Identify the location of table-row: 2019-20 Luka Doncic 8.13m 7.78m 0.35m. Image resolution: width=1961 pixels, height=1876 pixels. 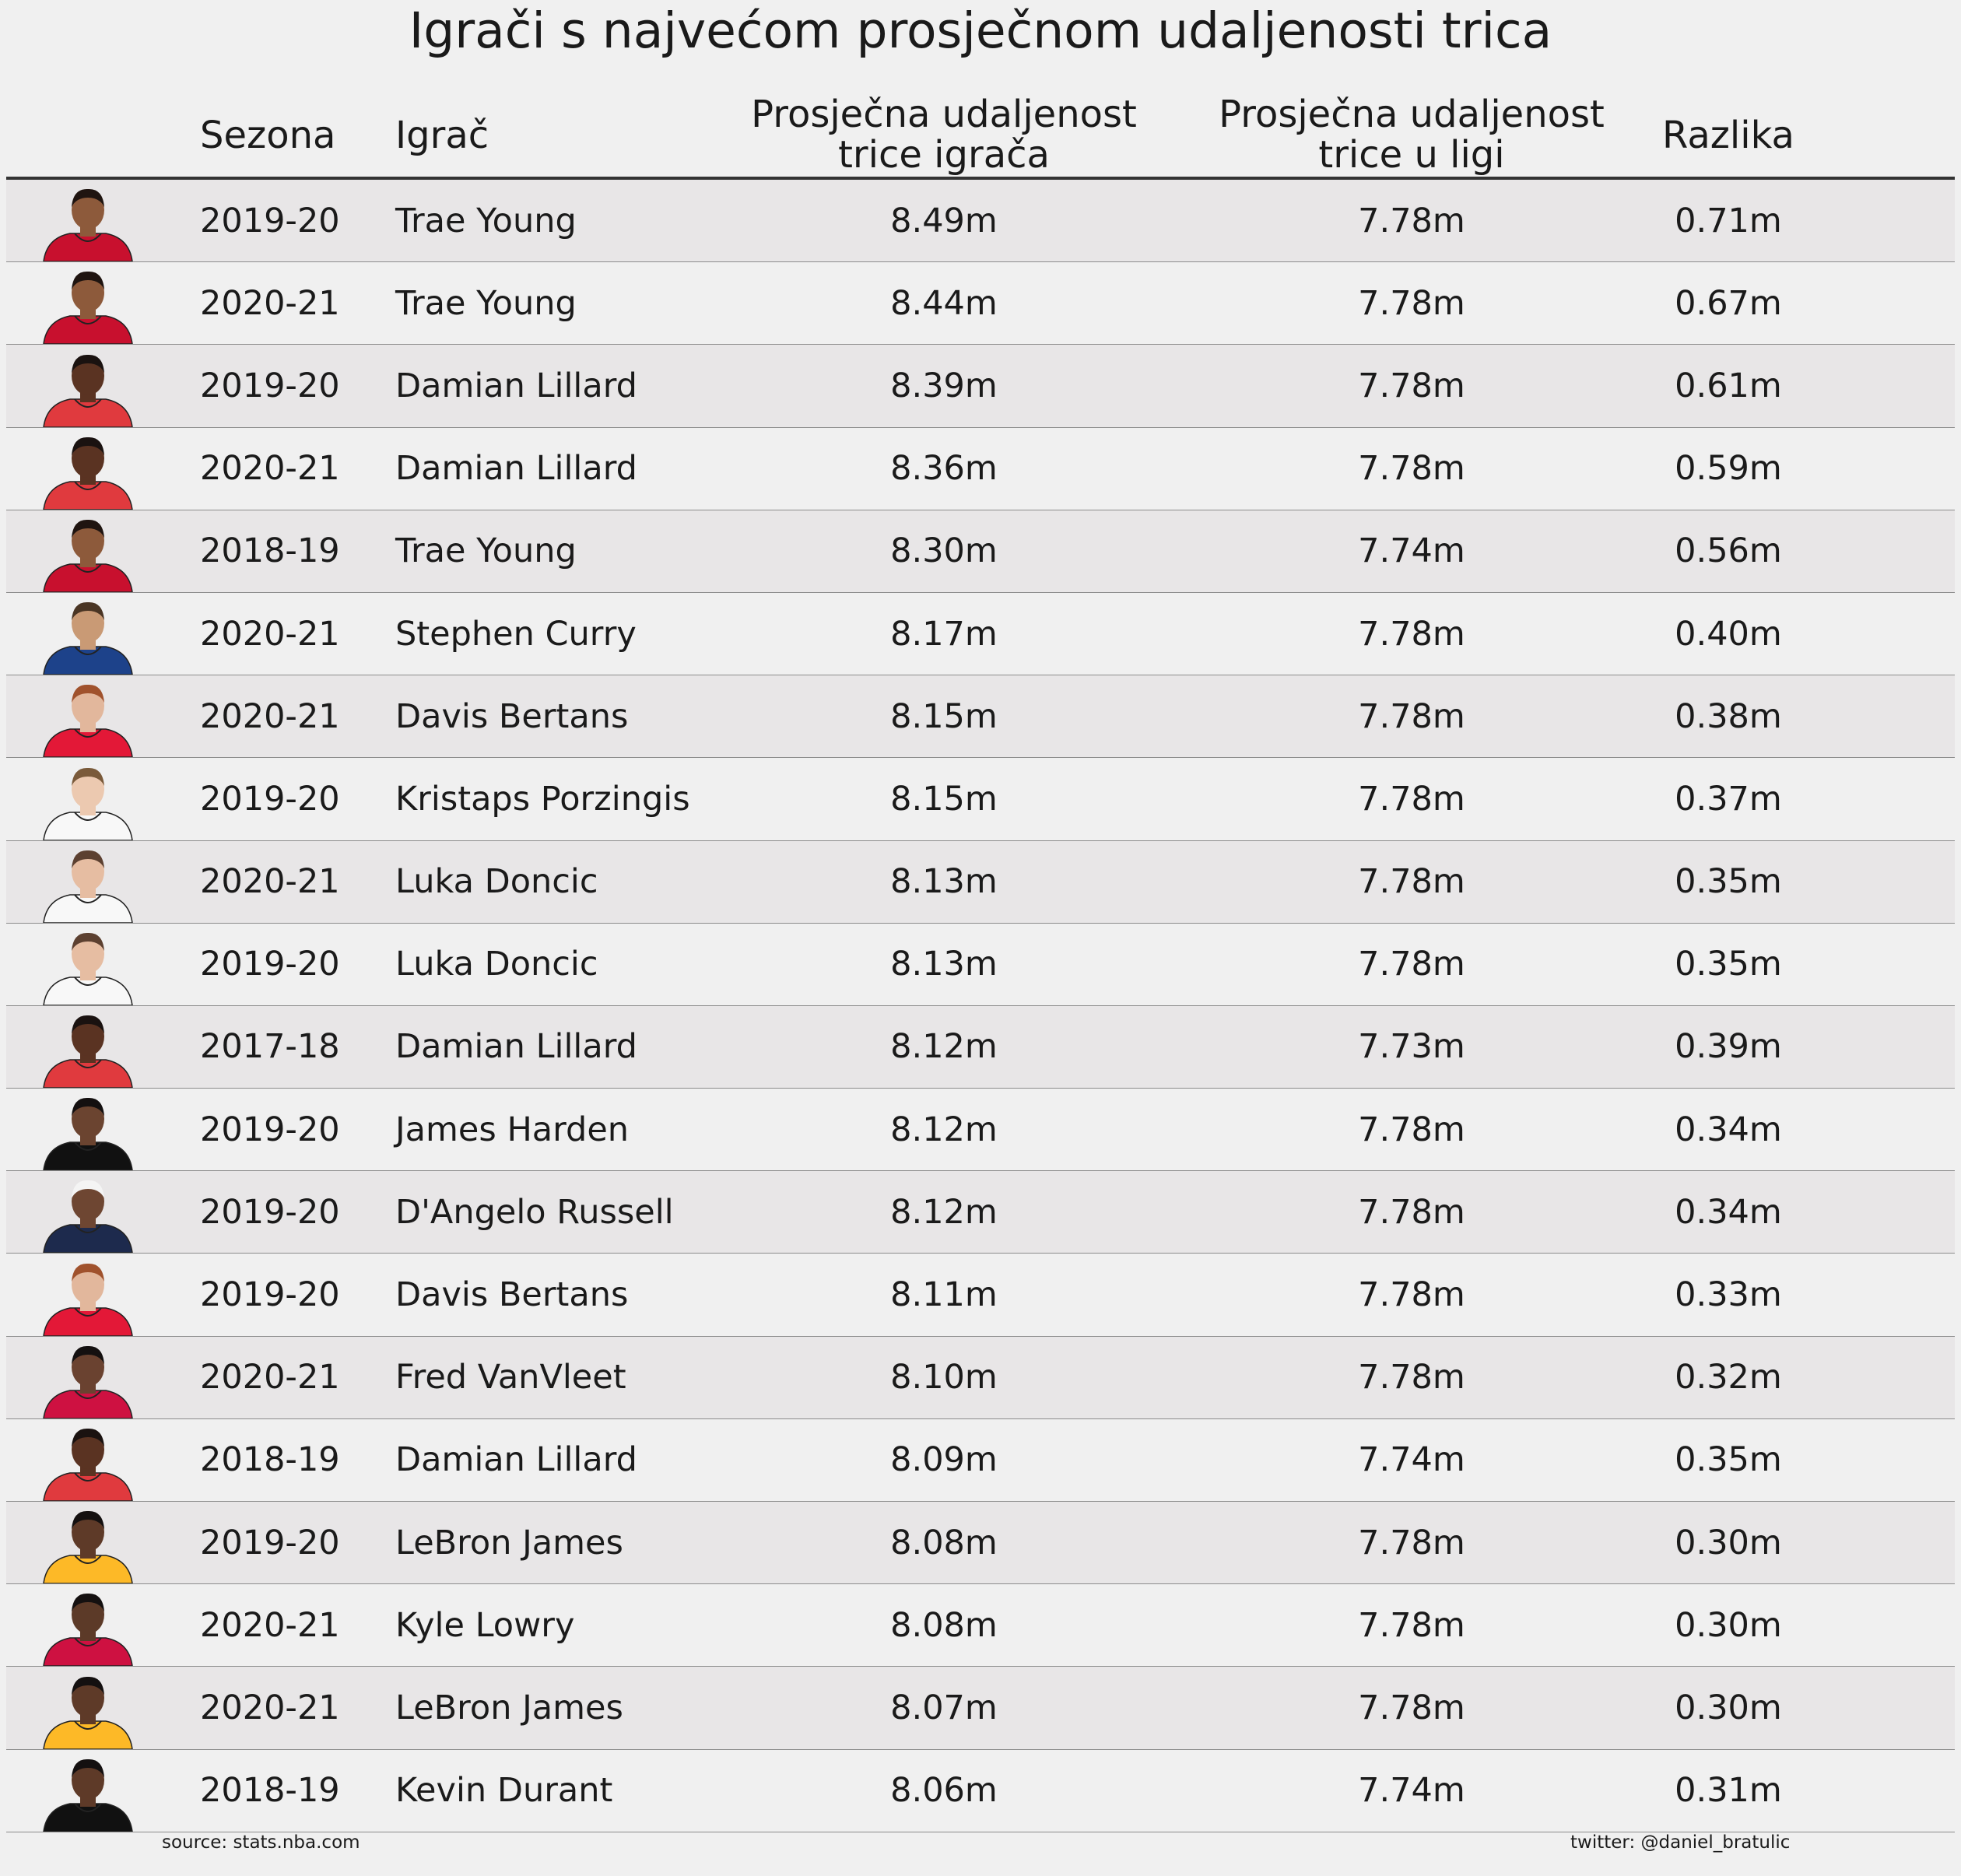
(980, 965).